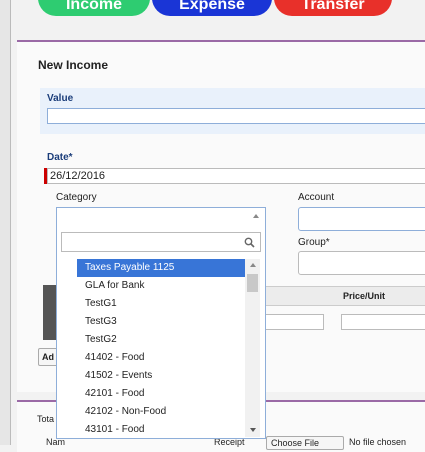 The height and width of the screenshot is (452, 425). I want to click on value-label: Value, so click(60, 98).